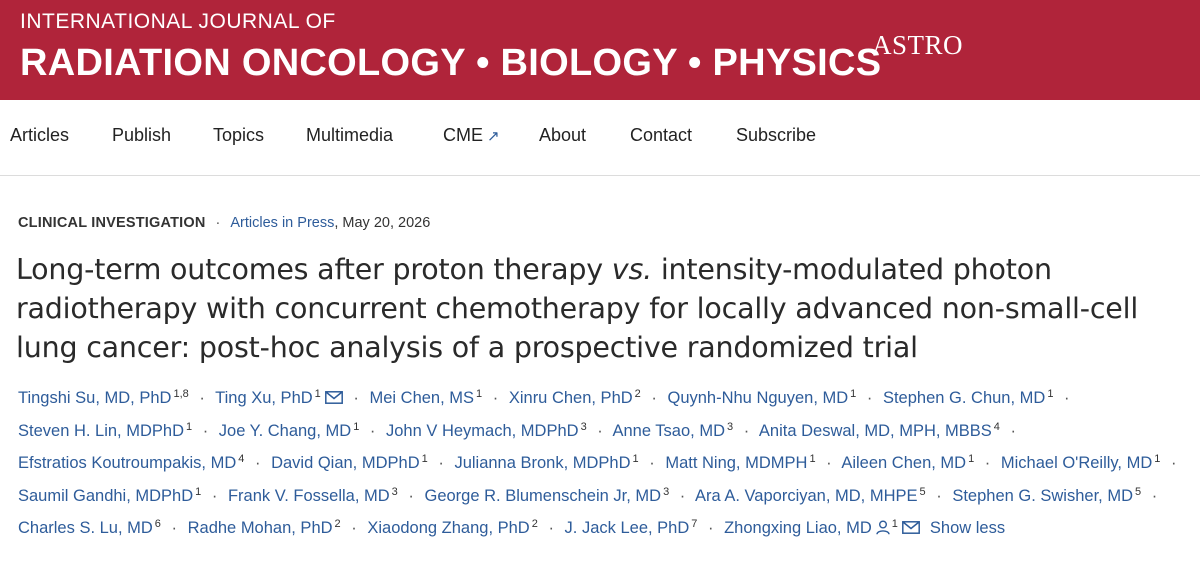 This screenshot has height=568, width=1200. Describe the element at coordinates (661, 135) in the screenshot. I see `nav-contact: Contact` at that location.